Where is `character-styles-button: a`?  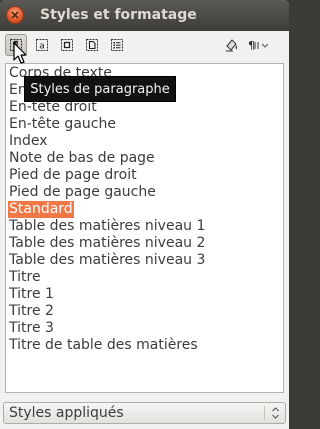 character-styles-button: a is located at coordinates (42, 45).